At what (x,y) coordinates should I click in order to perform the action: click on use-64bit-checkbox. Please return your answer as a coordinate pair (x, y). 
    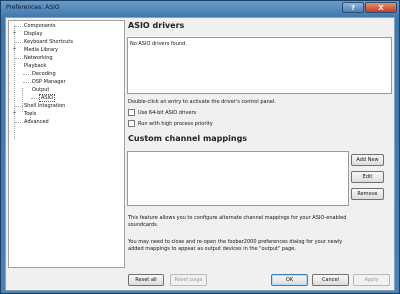
    Looking at the image, I should click on (131, 112).